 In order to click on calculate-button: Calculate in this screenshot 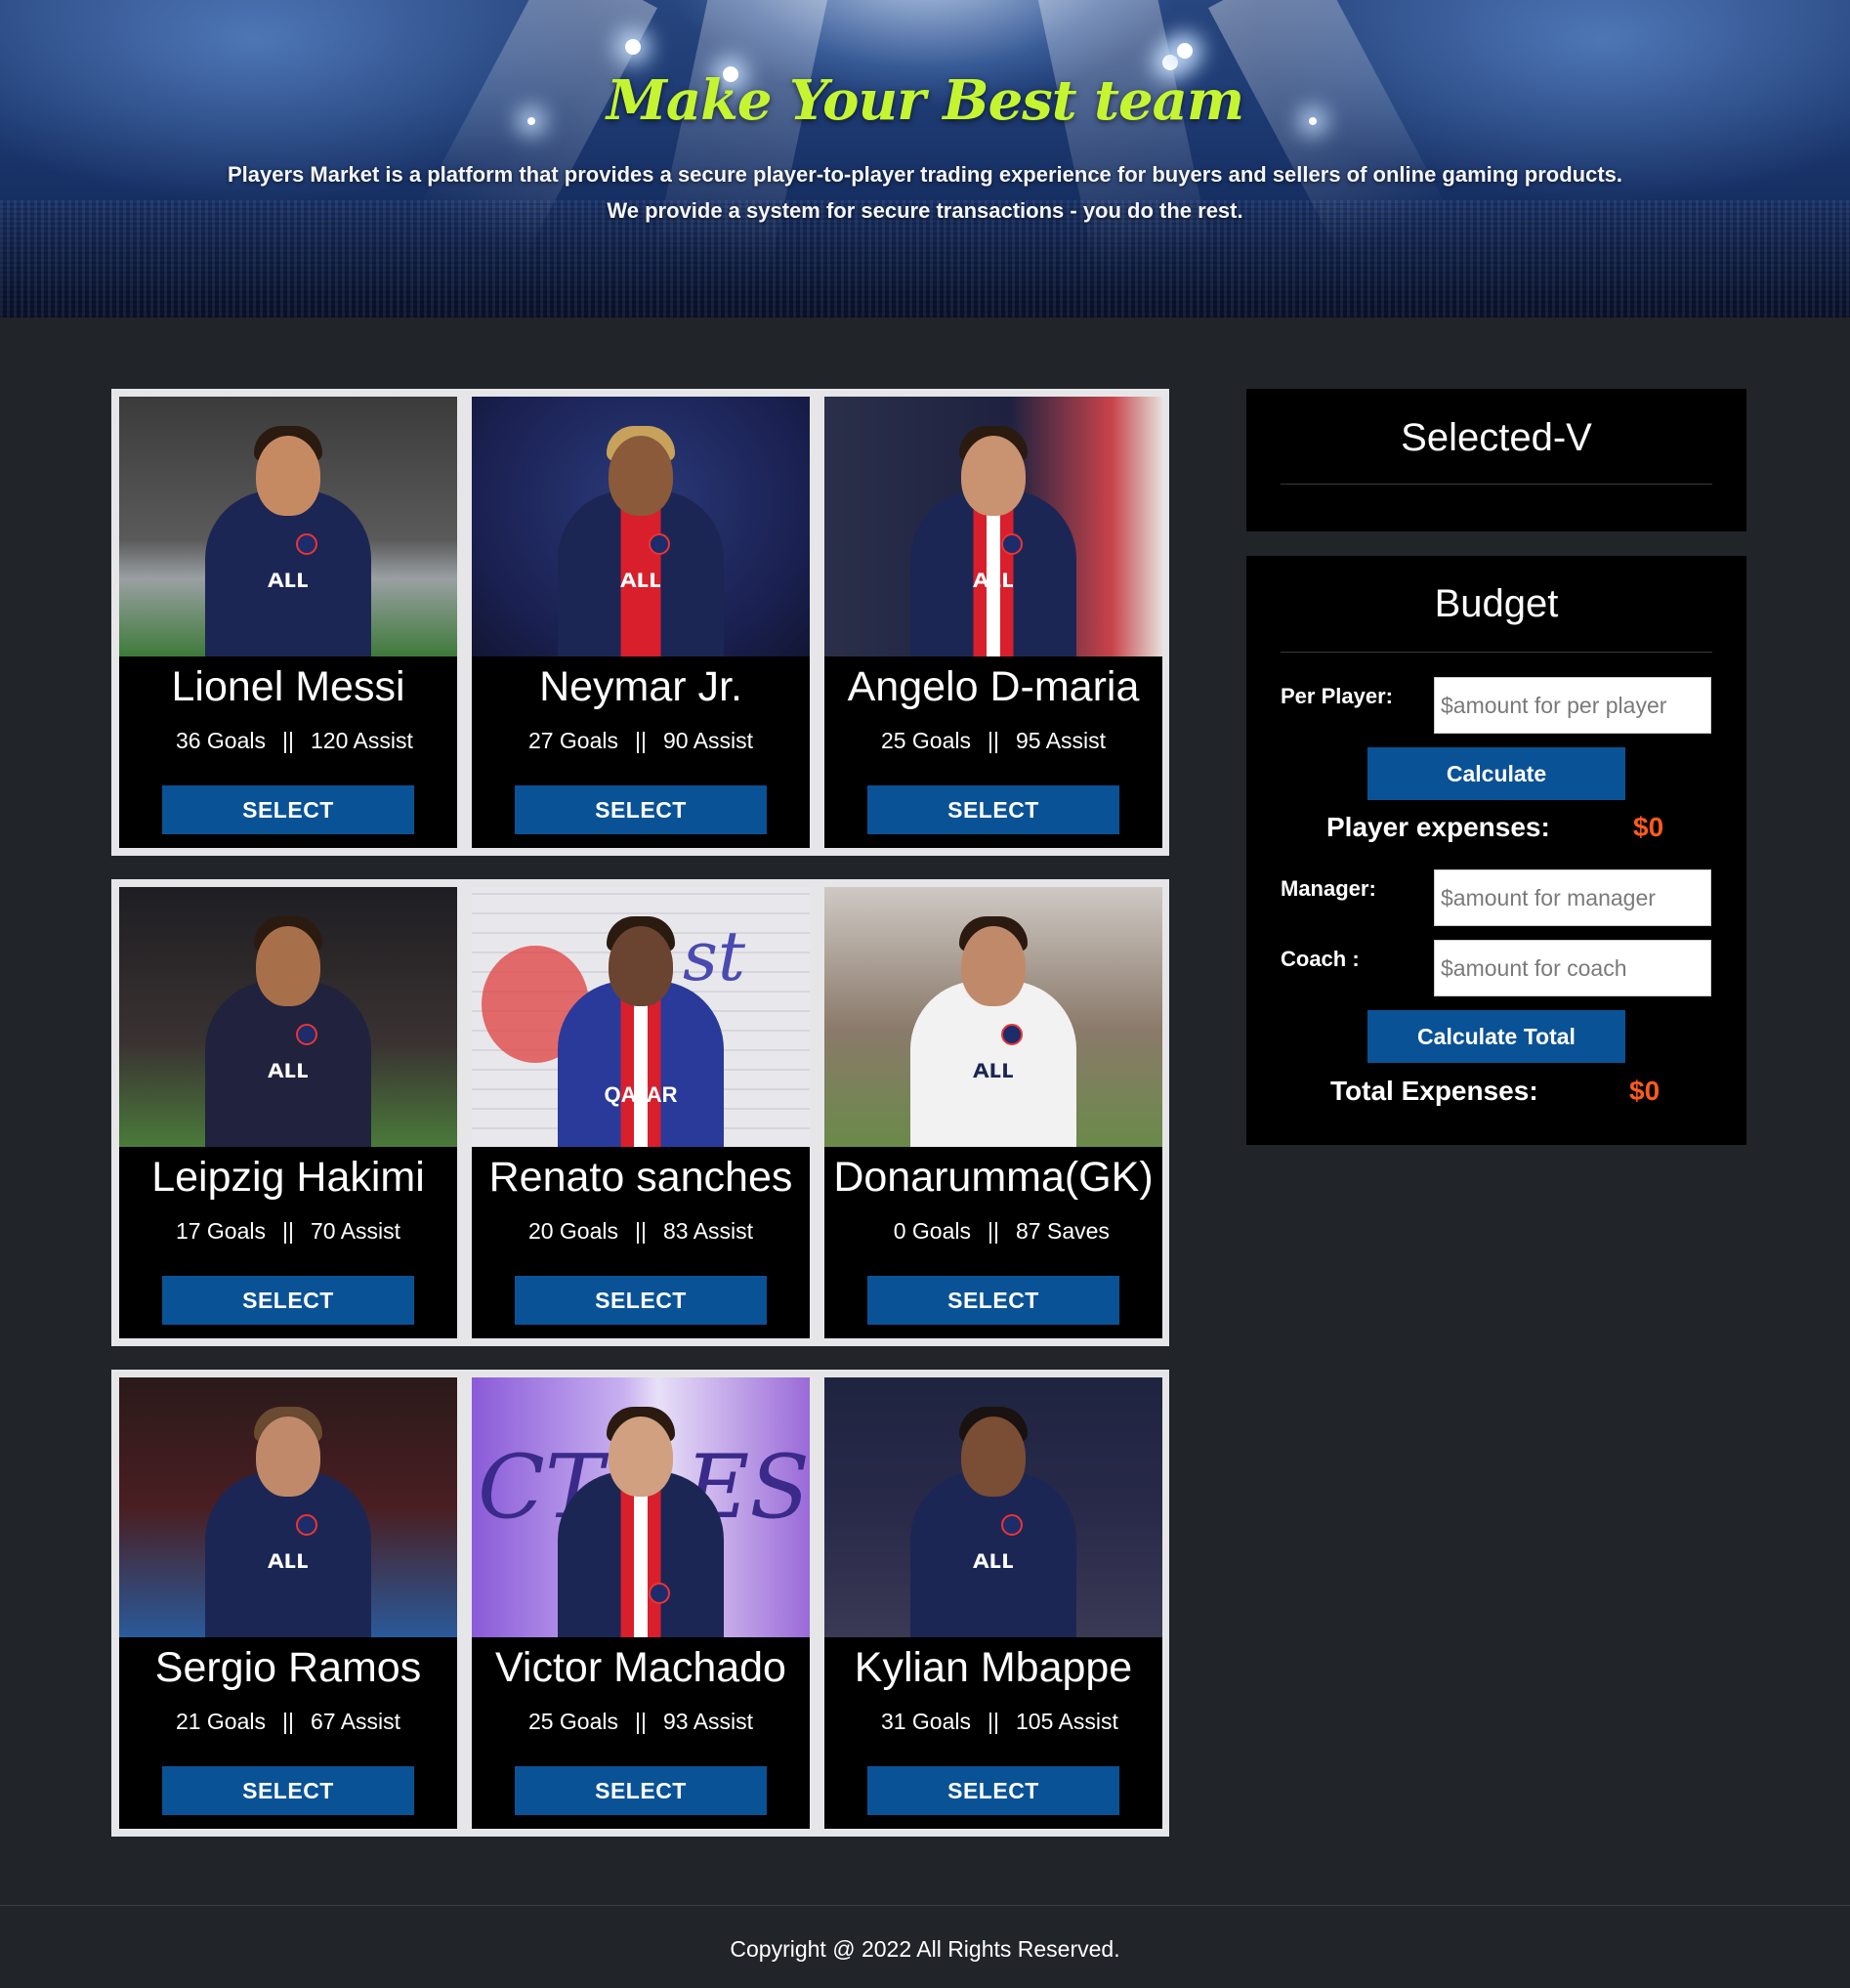, I will do `click(1496, 773)`.